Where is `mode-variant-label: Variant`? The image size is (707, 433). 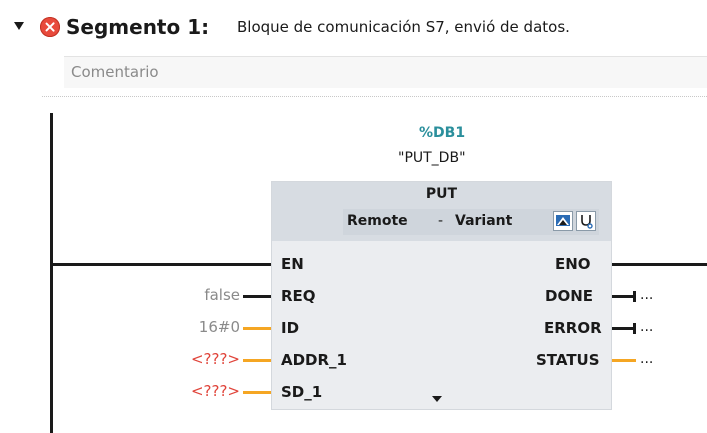 mode-variant-label: Variant is located at coordinates (484, 221).